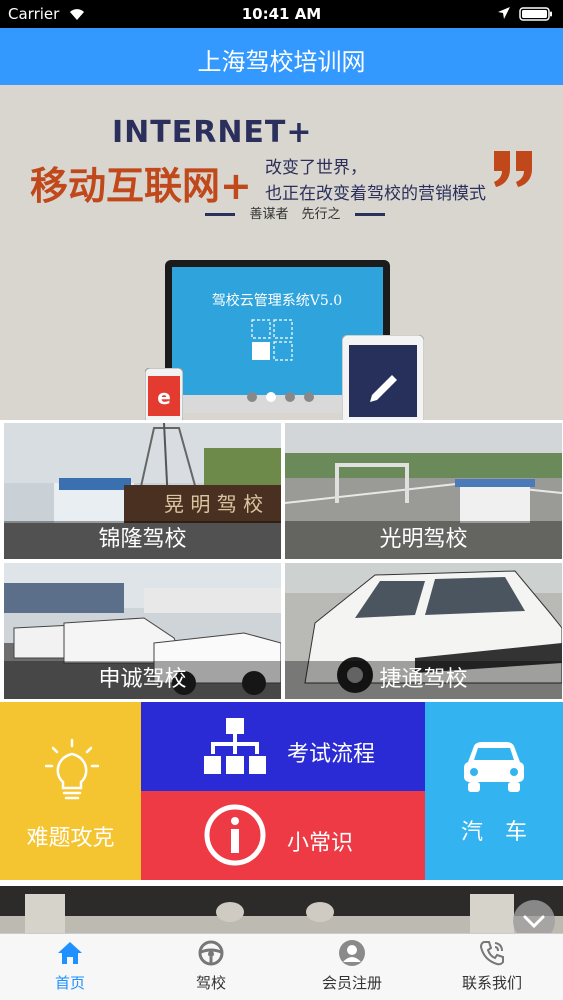 The height and width of the screenshot is (1000, 563). I want to click on carousel-dot-active, so click(271, 397).